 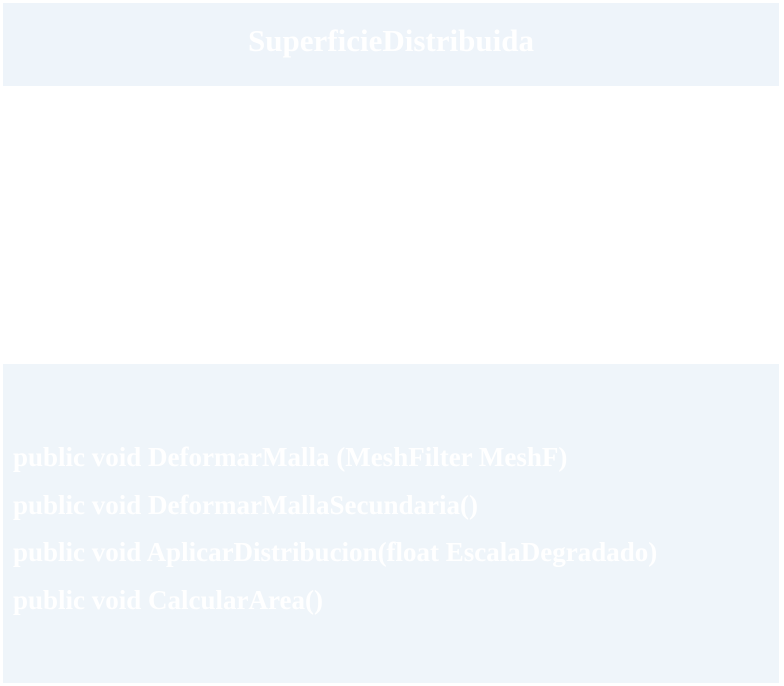 I want to click on method-calcular-area: public void CalcularArea(), so click(x=168, y=599).